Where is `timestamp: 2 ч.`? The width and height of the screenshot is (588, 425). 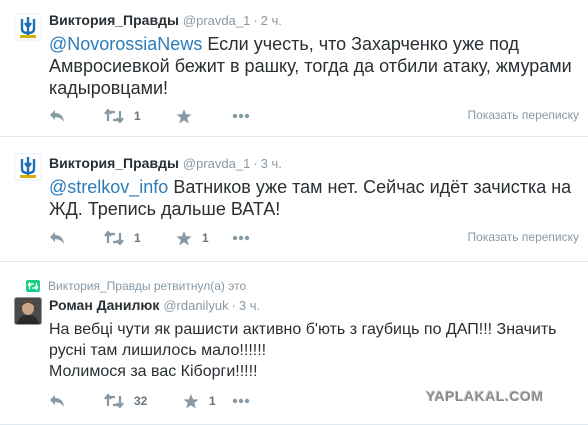
timestamp: 2 ч. is located at coordinates (271, 20).